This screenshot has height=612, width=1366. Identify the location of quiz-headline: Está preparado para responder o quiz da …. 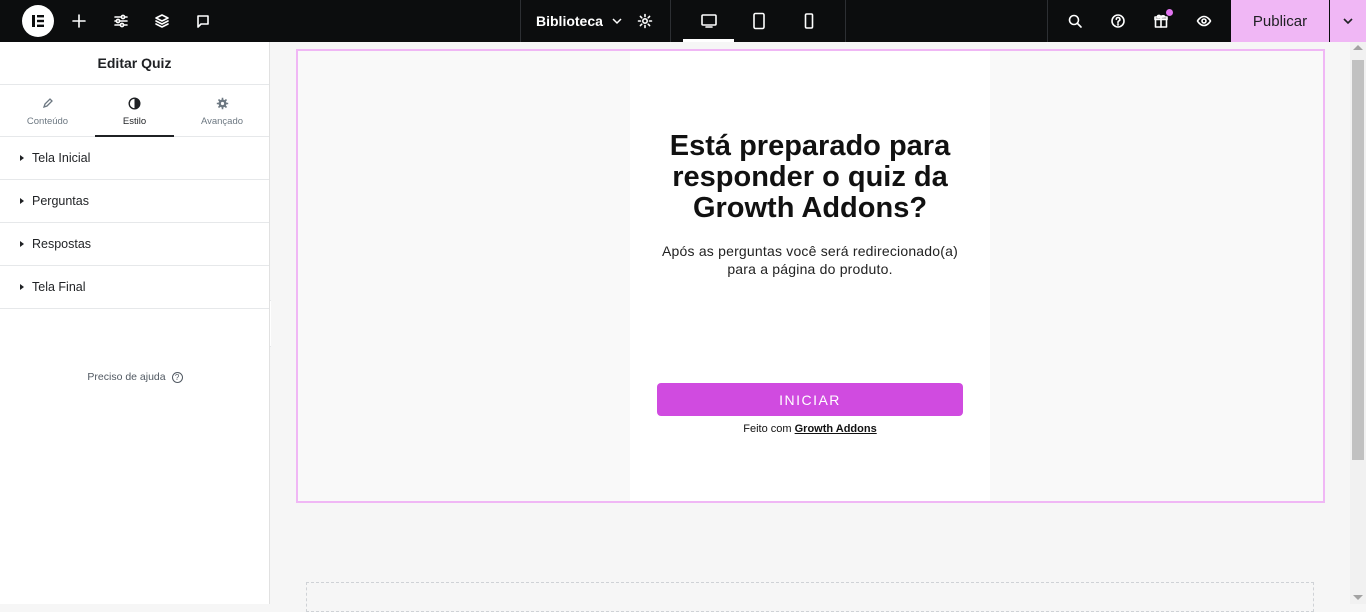
(810, 177).